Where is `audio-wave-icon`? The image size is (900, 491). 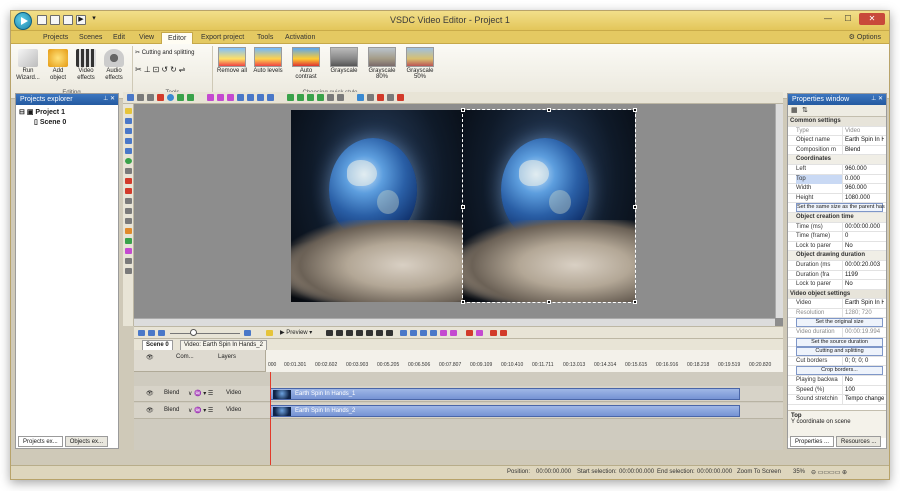
audio-wave-icon is located at coordinates (443, 333).